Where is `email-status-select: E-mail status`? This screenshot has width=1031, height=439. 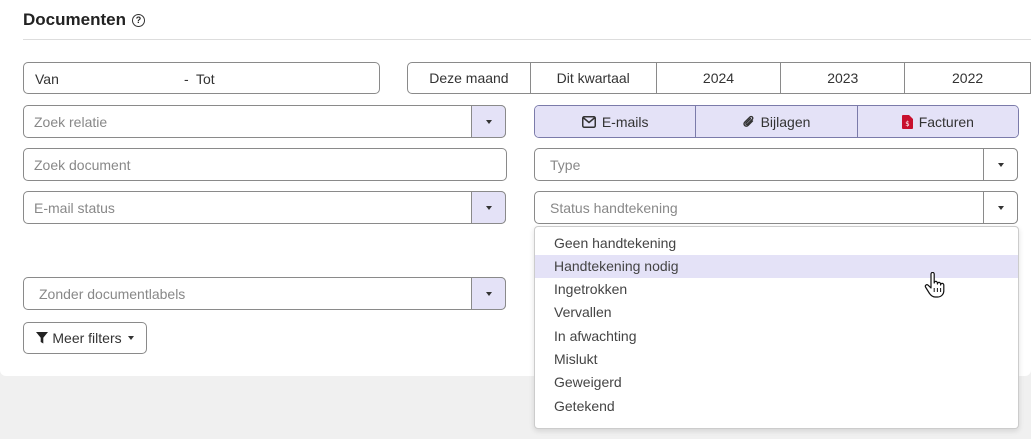 email-status-select: E-mail status is located at coordinates (264, 207).